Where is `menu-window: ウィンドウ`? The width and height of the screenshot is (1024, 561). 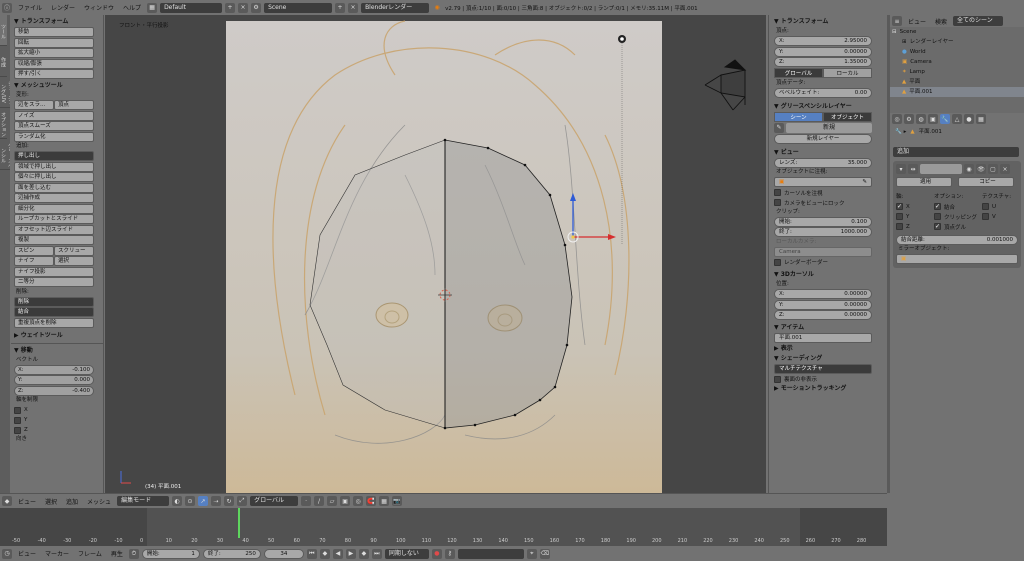 menu-window: ウィンドウ is located at coordinates (99, 7).